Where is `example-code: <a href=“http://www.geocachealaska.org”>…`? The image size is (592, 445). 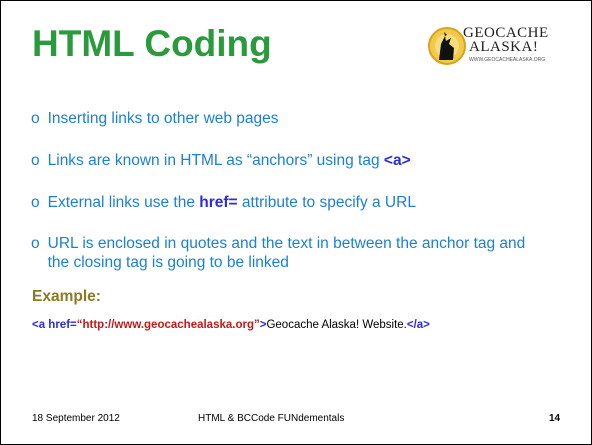
example-code: <a href=“http://www.geocachealaska.org”>… is located at coordinates (231, 325).